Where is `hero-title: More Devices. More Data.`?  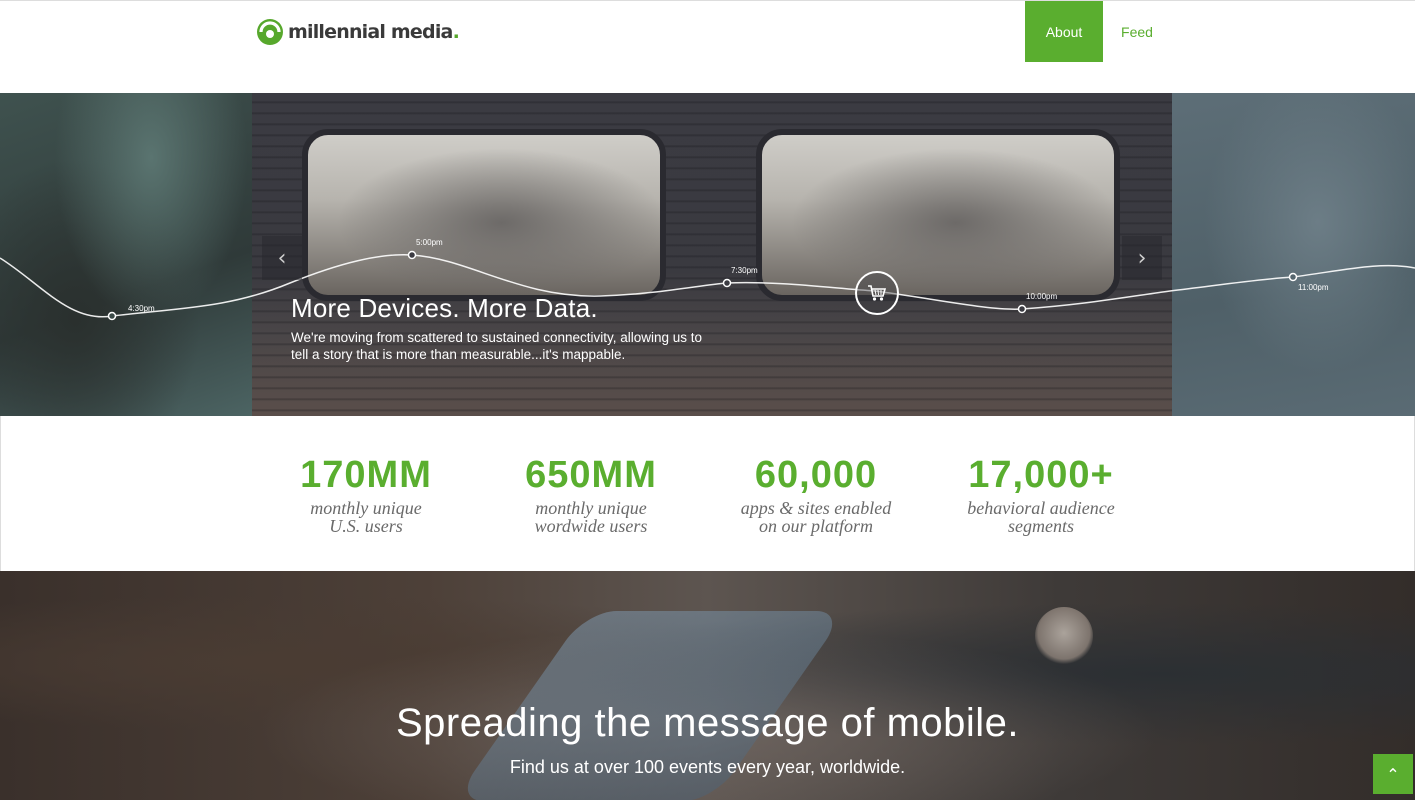
hero-title: More Devices. More Data. is located at coordinates (444, 308).